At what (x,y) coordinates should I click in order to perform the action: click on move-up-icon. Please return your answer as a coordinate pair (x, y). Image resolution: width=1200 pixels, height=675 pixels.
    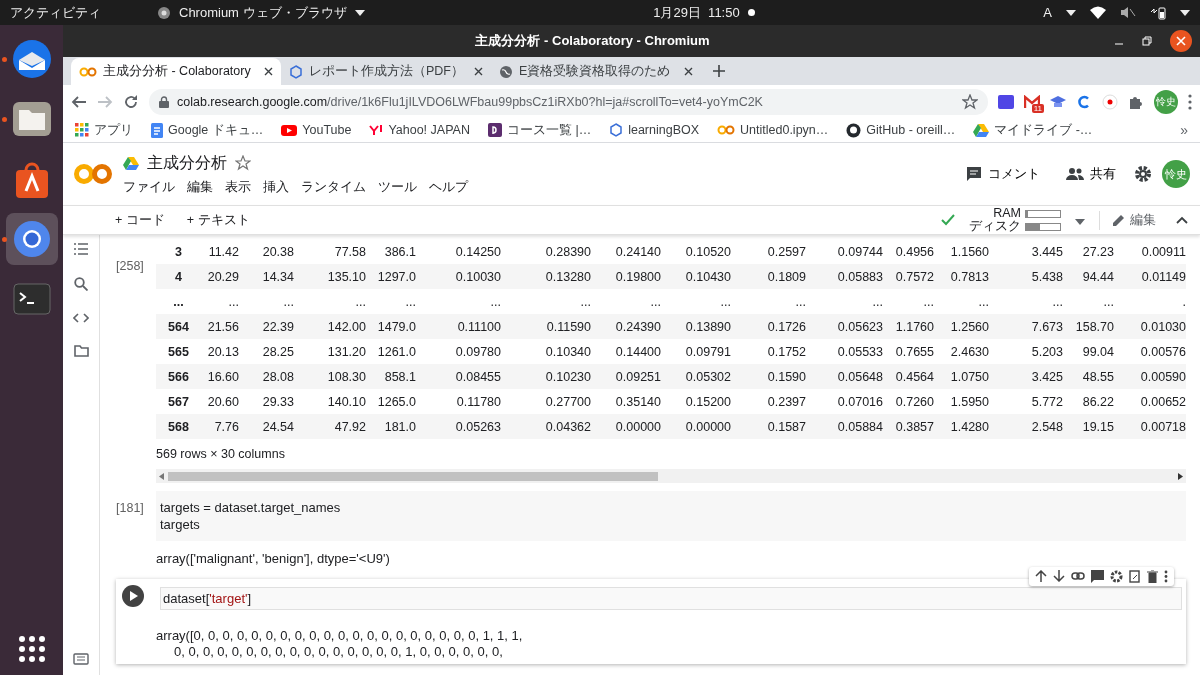
    Looking at the image, I should click on (1041, 576).